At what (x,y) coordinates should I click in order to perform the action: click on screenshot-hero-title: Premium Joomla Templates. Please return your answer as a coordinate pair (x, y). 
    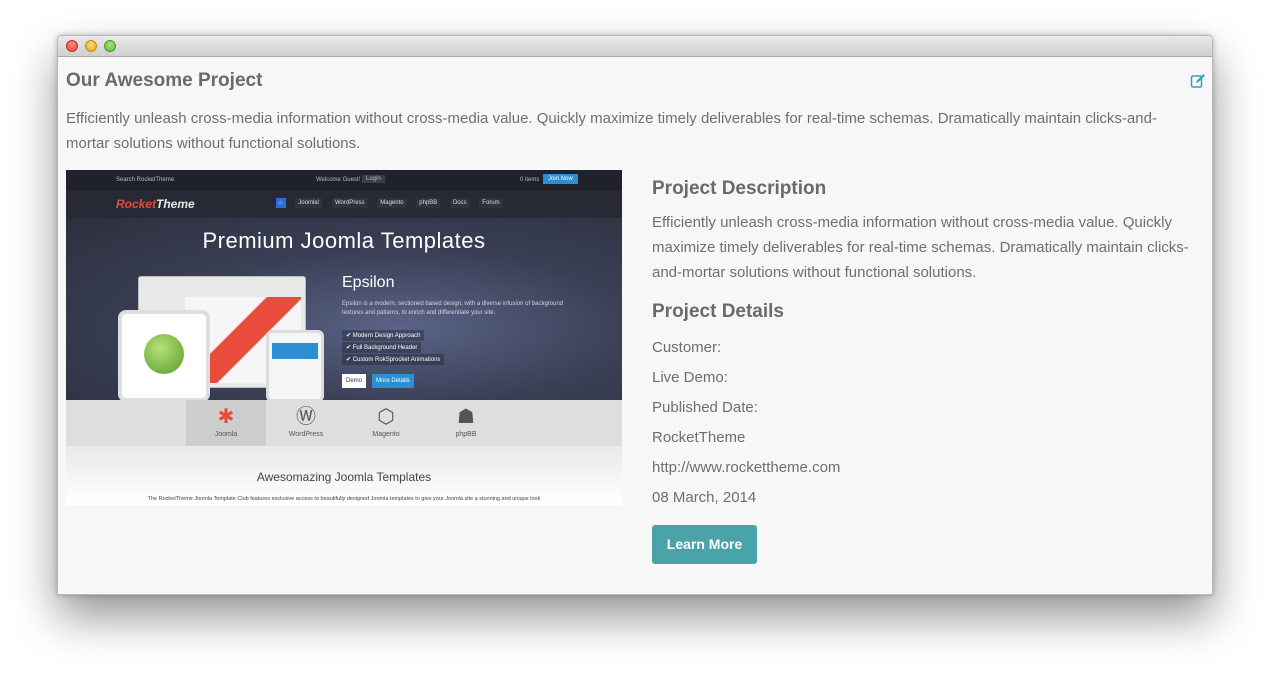
    Looking at the image, I should click on (344, 240).